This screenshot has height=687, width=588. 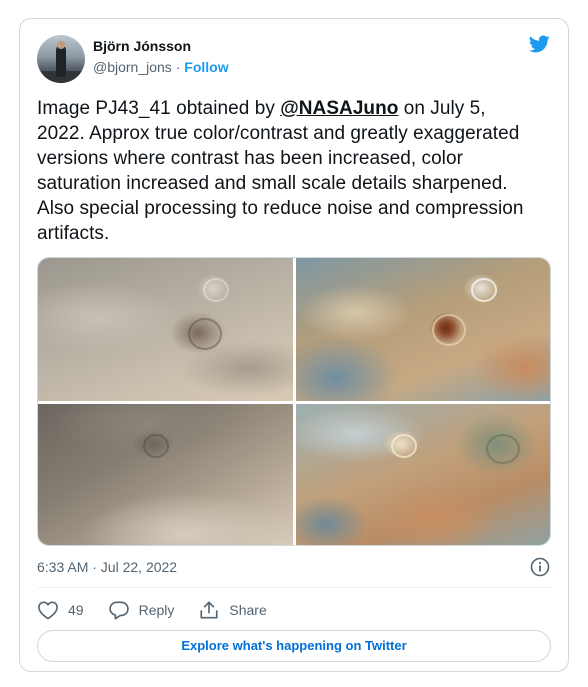 What do you see at coordinates (339, 108) in the screenshot?
I see `mention-link: @NASAJuno` at bounding box center [339, 108].